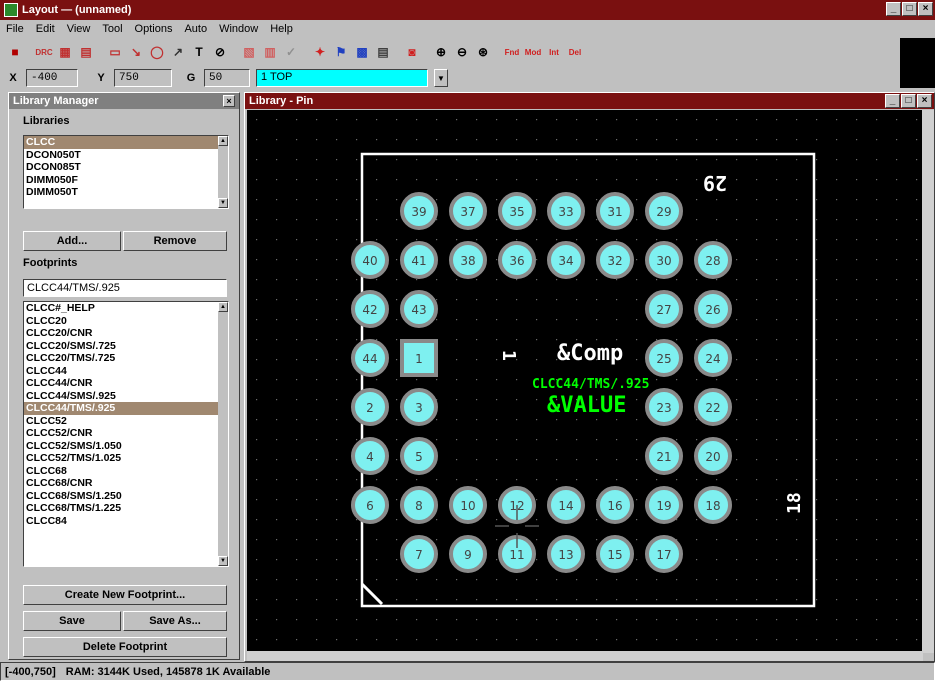  Describe the element at coordinates (126, 508) in the screenshot. I see `footprint-list-item: CLCC68/TMS/1.225` at that location.